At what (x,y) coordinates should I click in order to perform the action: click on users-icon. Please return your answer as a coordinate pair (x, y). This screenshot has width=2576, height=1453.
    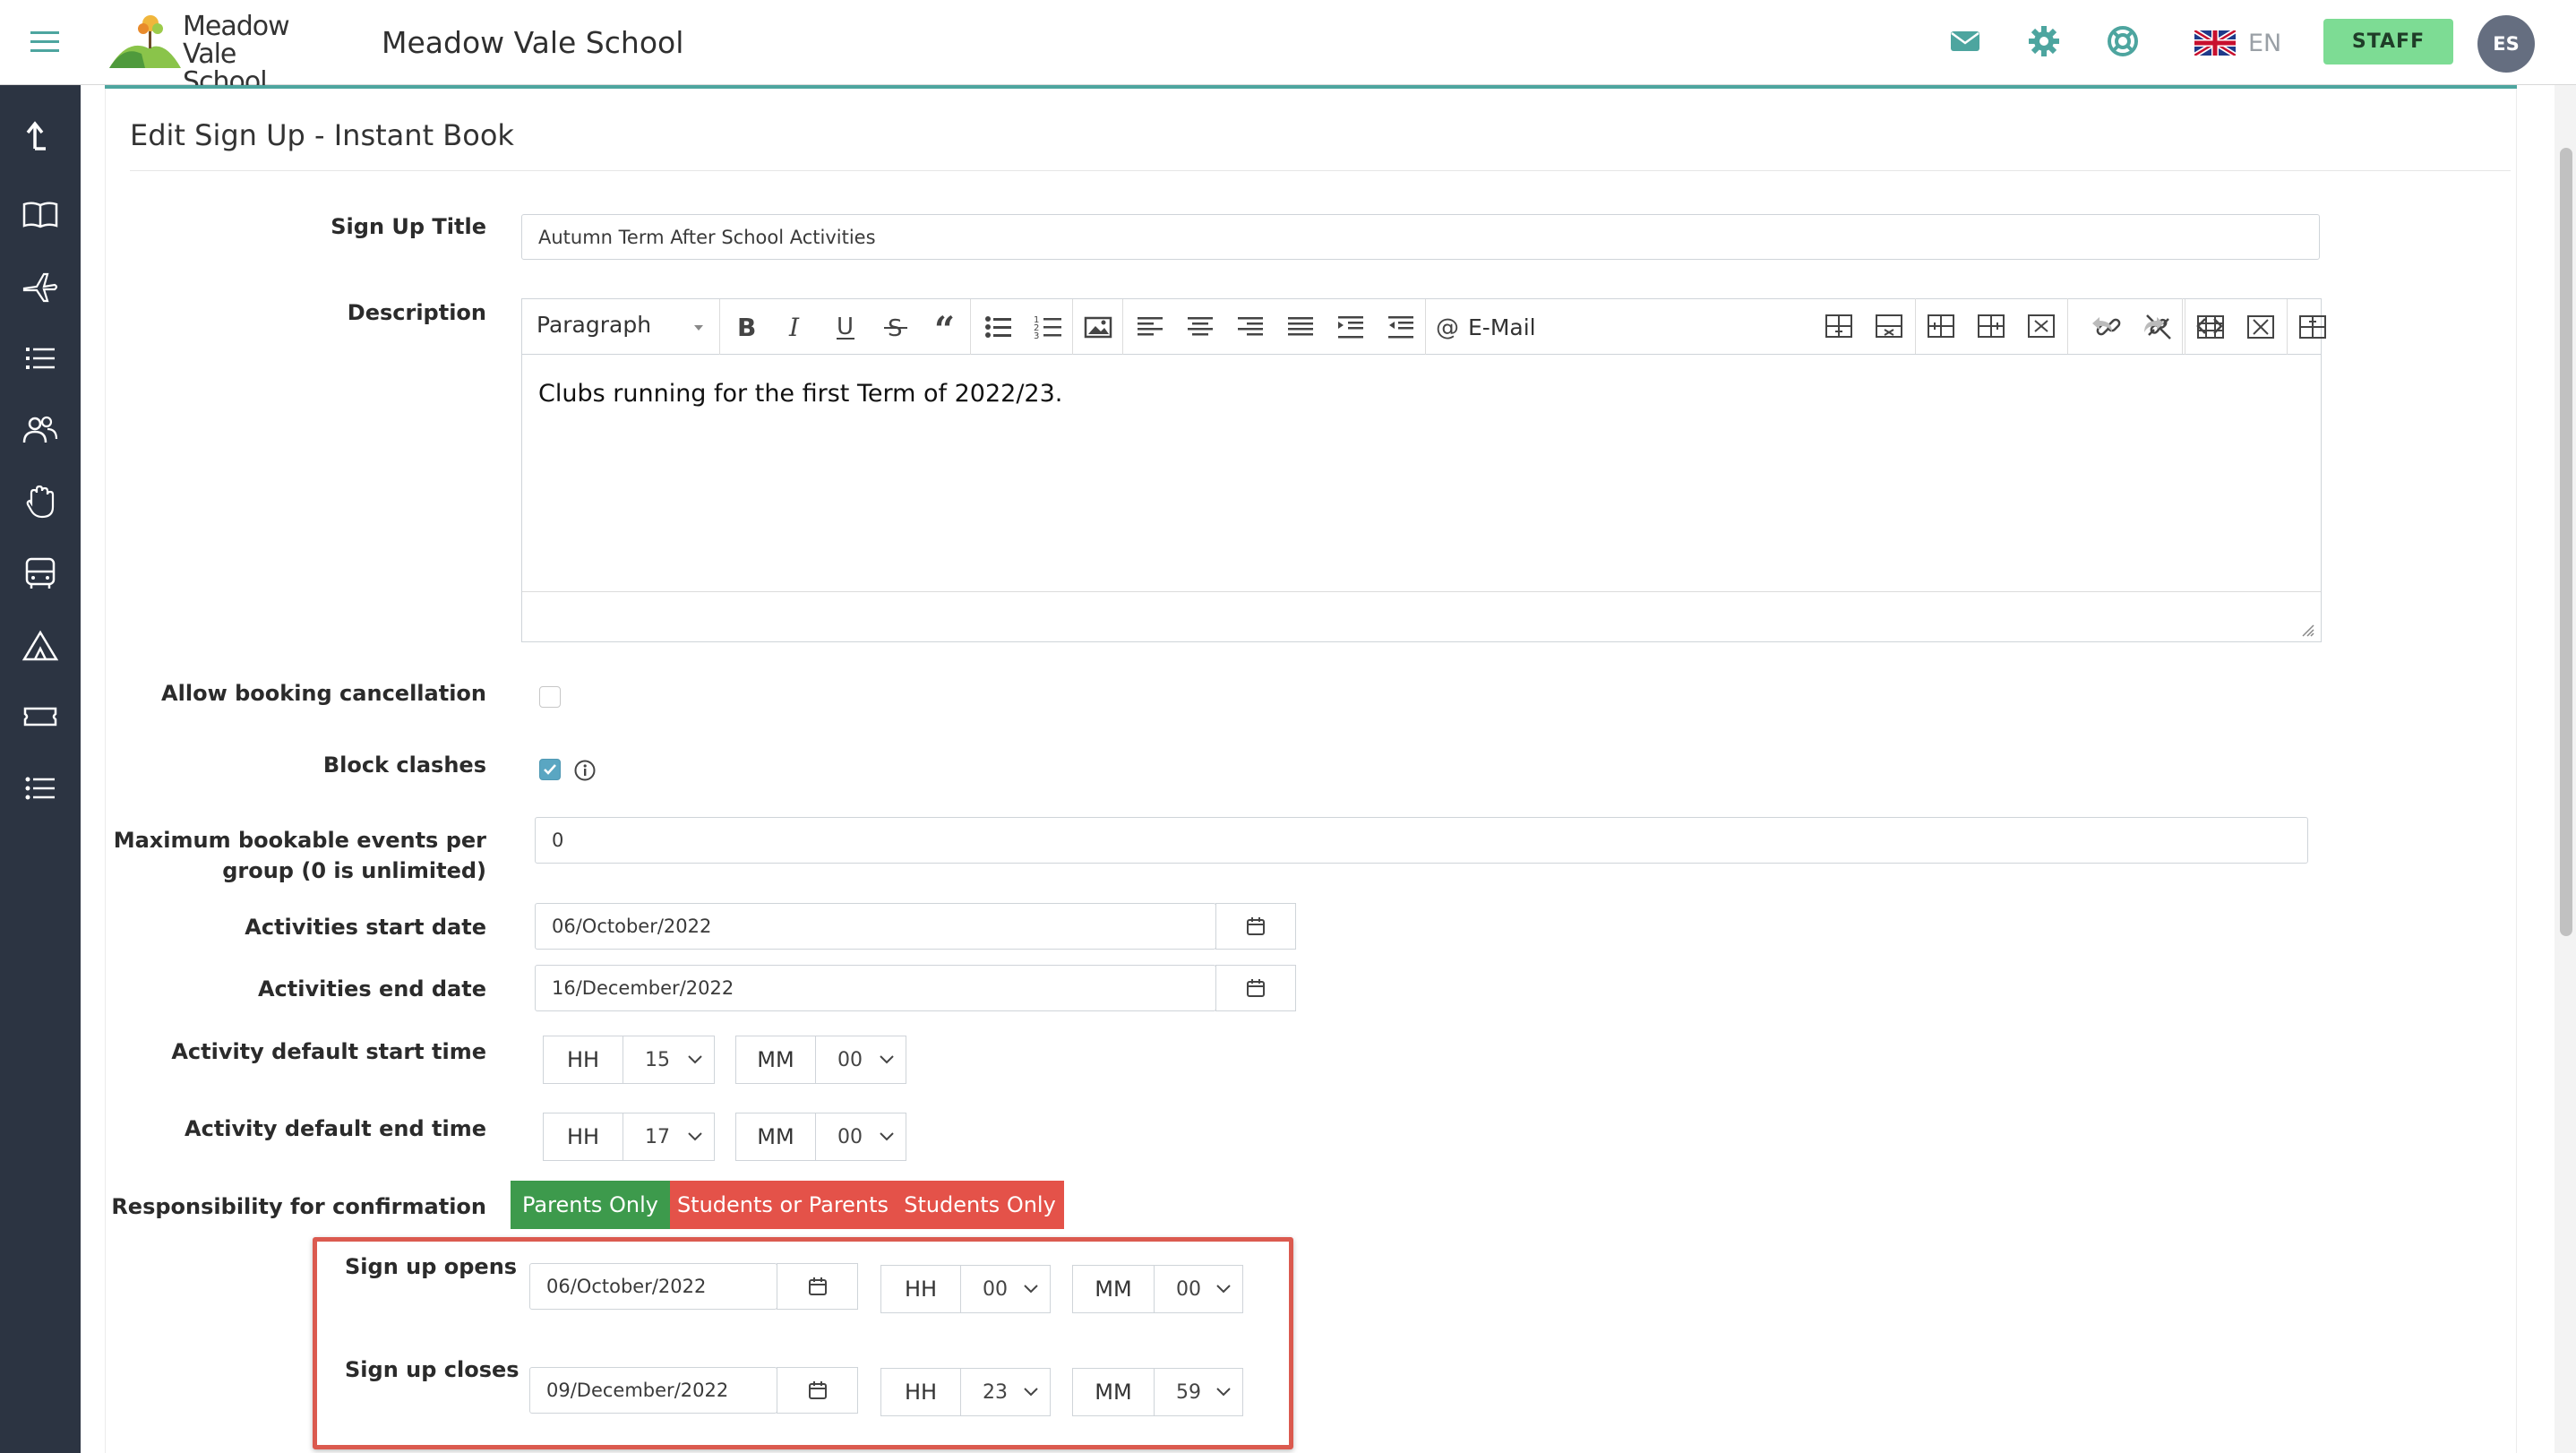
    Looking at the image, I should click on (40, 430).